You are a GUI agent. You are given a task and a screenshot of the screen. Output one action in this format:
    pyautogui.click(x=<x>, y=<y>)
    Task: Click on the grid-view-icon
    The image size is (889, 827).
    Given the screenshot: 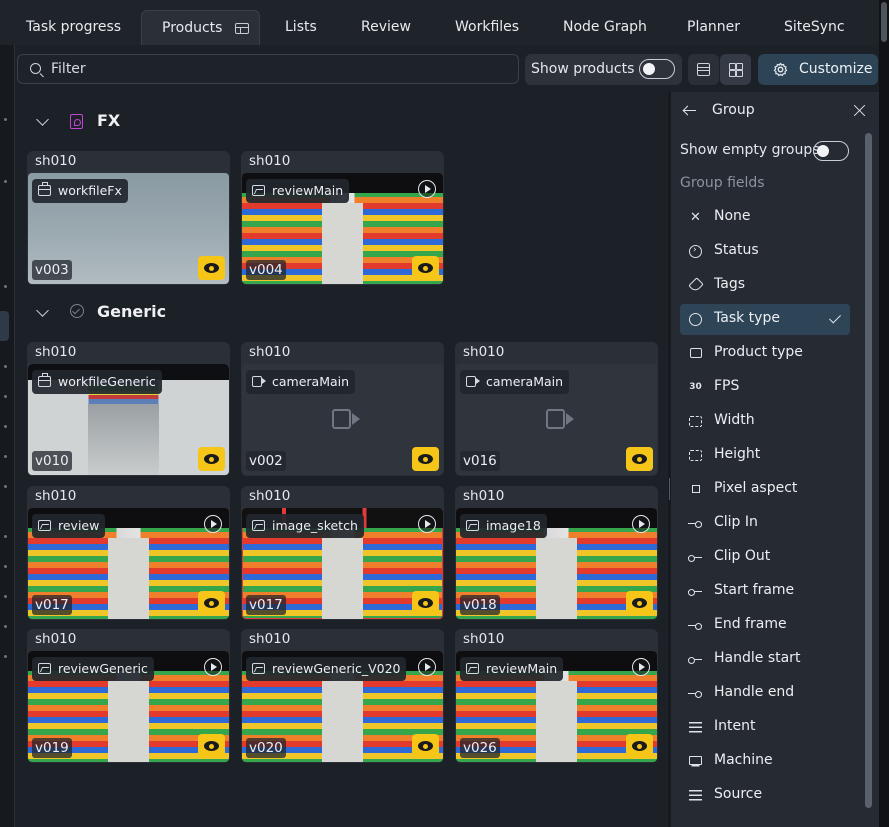 What is the action you would take?
    pyautogui.click(x=736, y=70)
    